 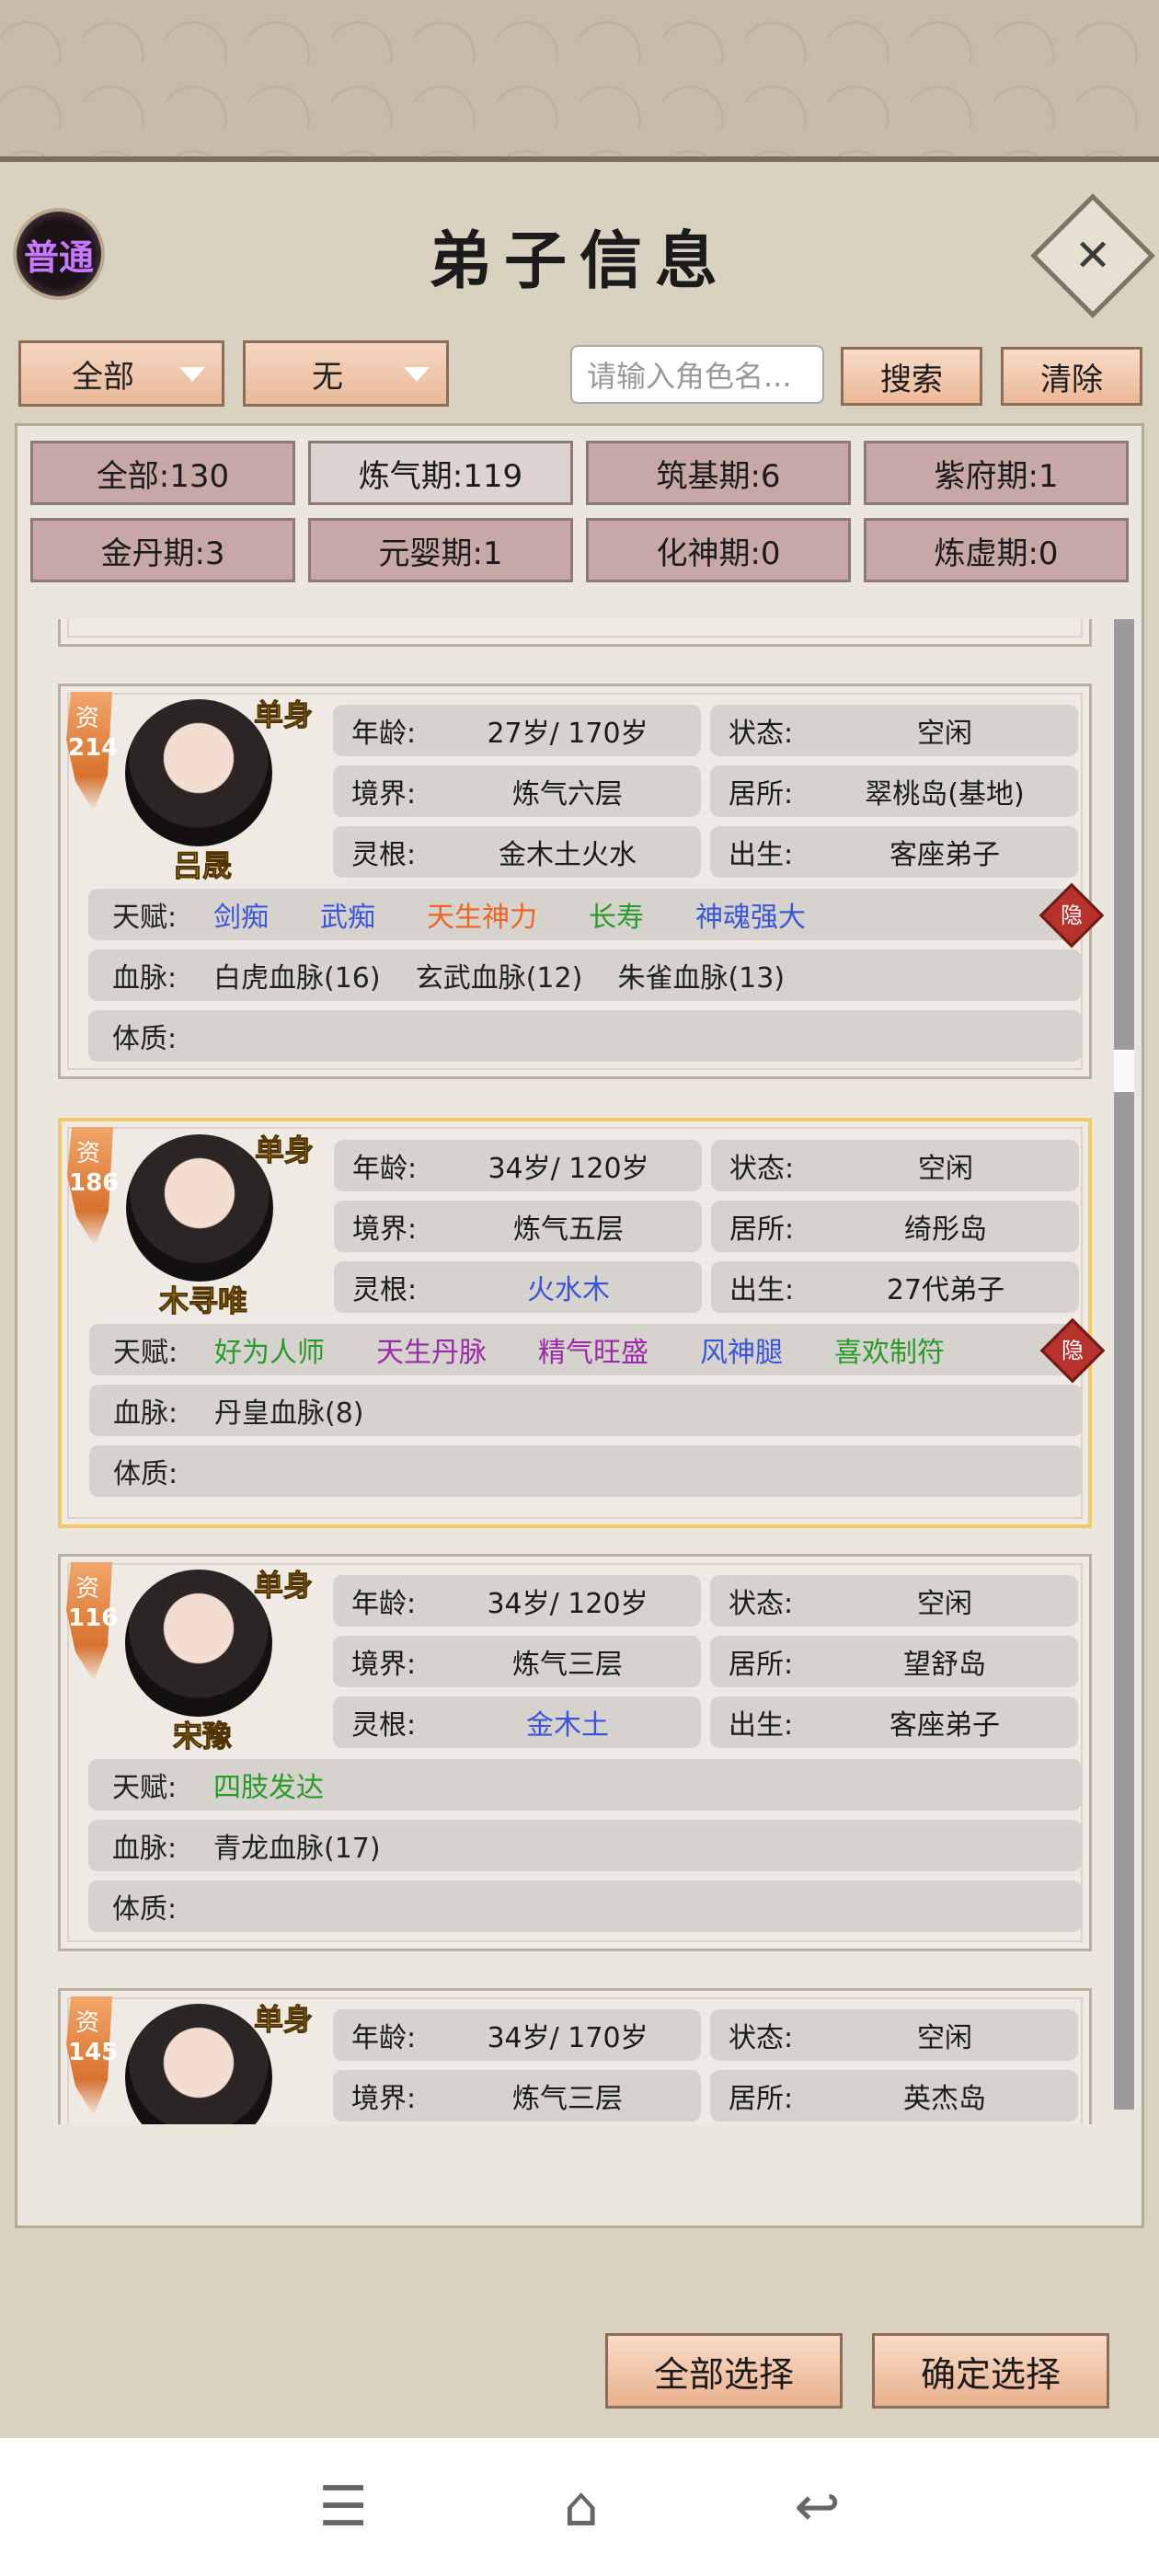 I want to click on talent-tag: 神魂强大, so click(x=750, y=918).